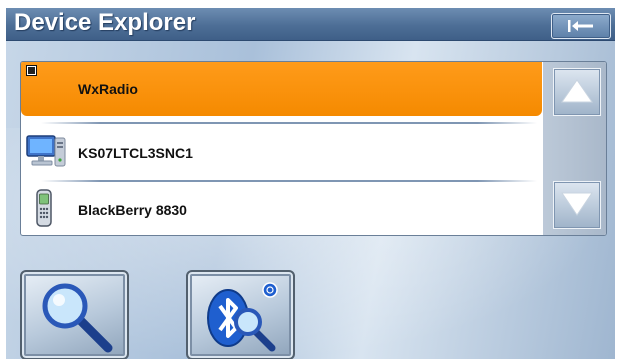 Image resolution: width=621 pixels, height=359 pixels. Describe the element at coordinates (281, 89) in the screenshot. I see `list-item: WxRadio` at that location.